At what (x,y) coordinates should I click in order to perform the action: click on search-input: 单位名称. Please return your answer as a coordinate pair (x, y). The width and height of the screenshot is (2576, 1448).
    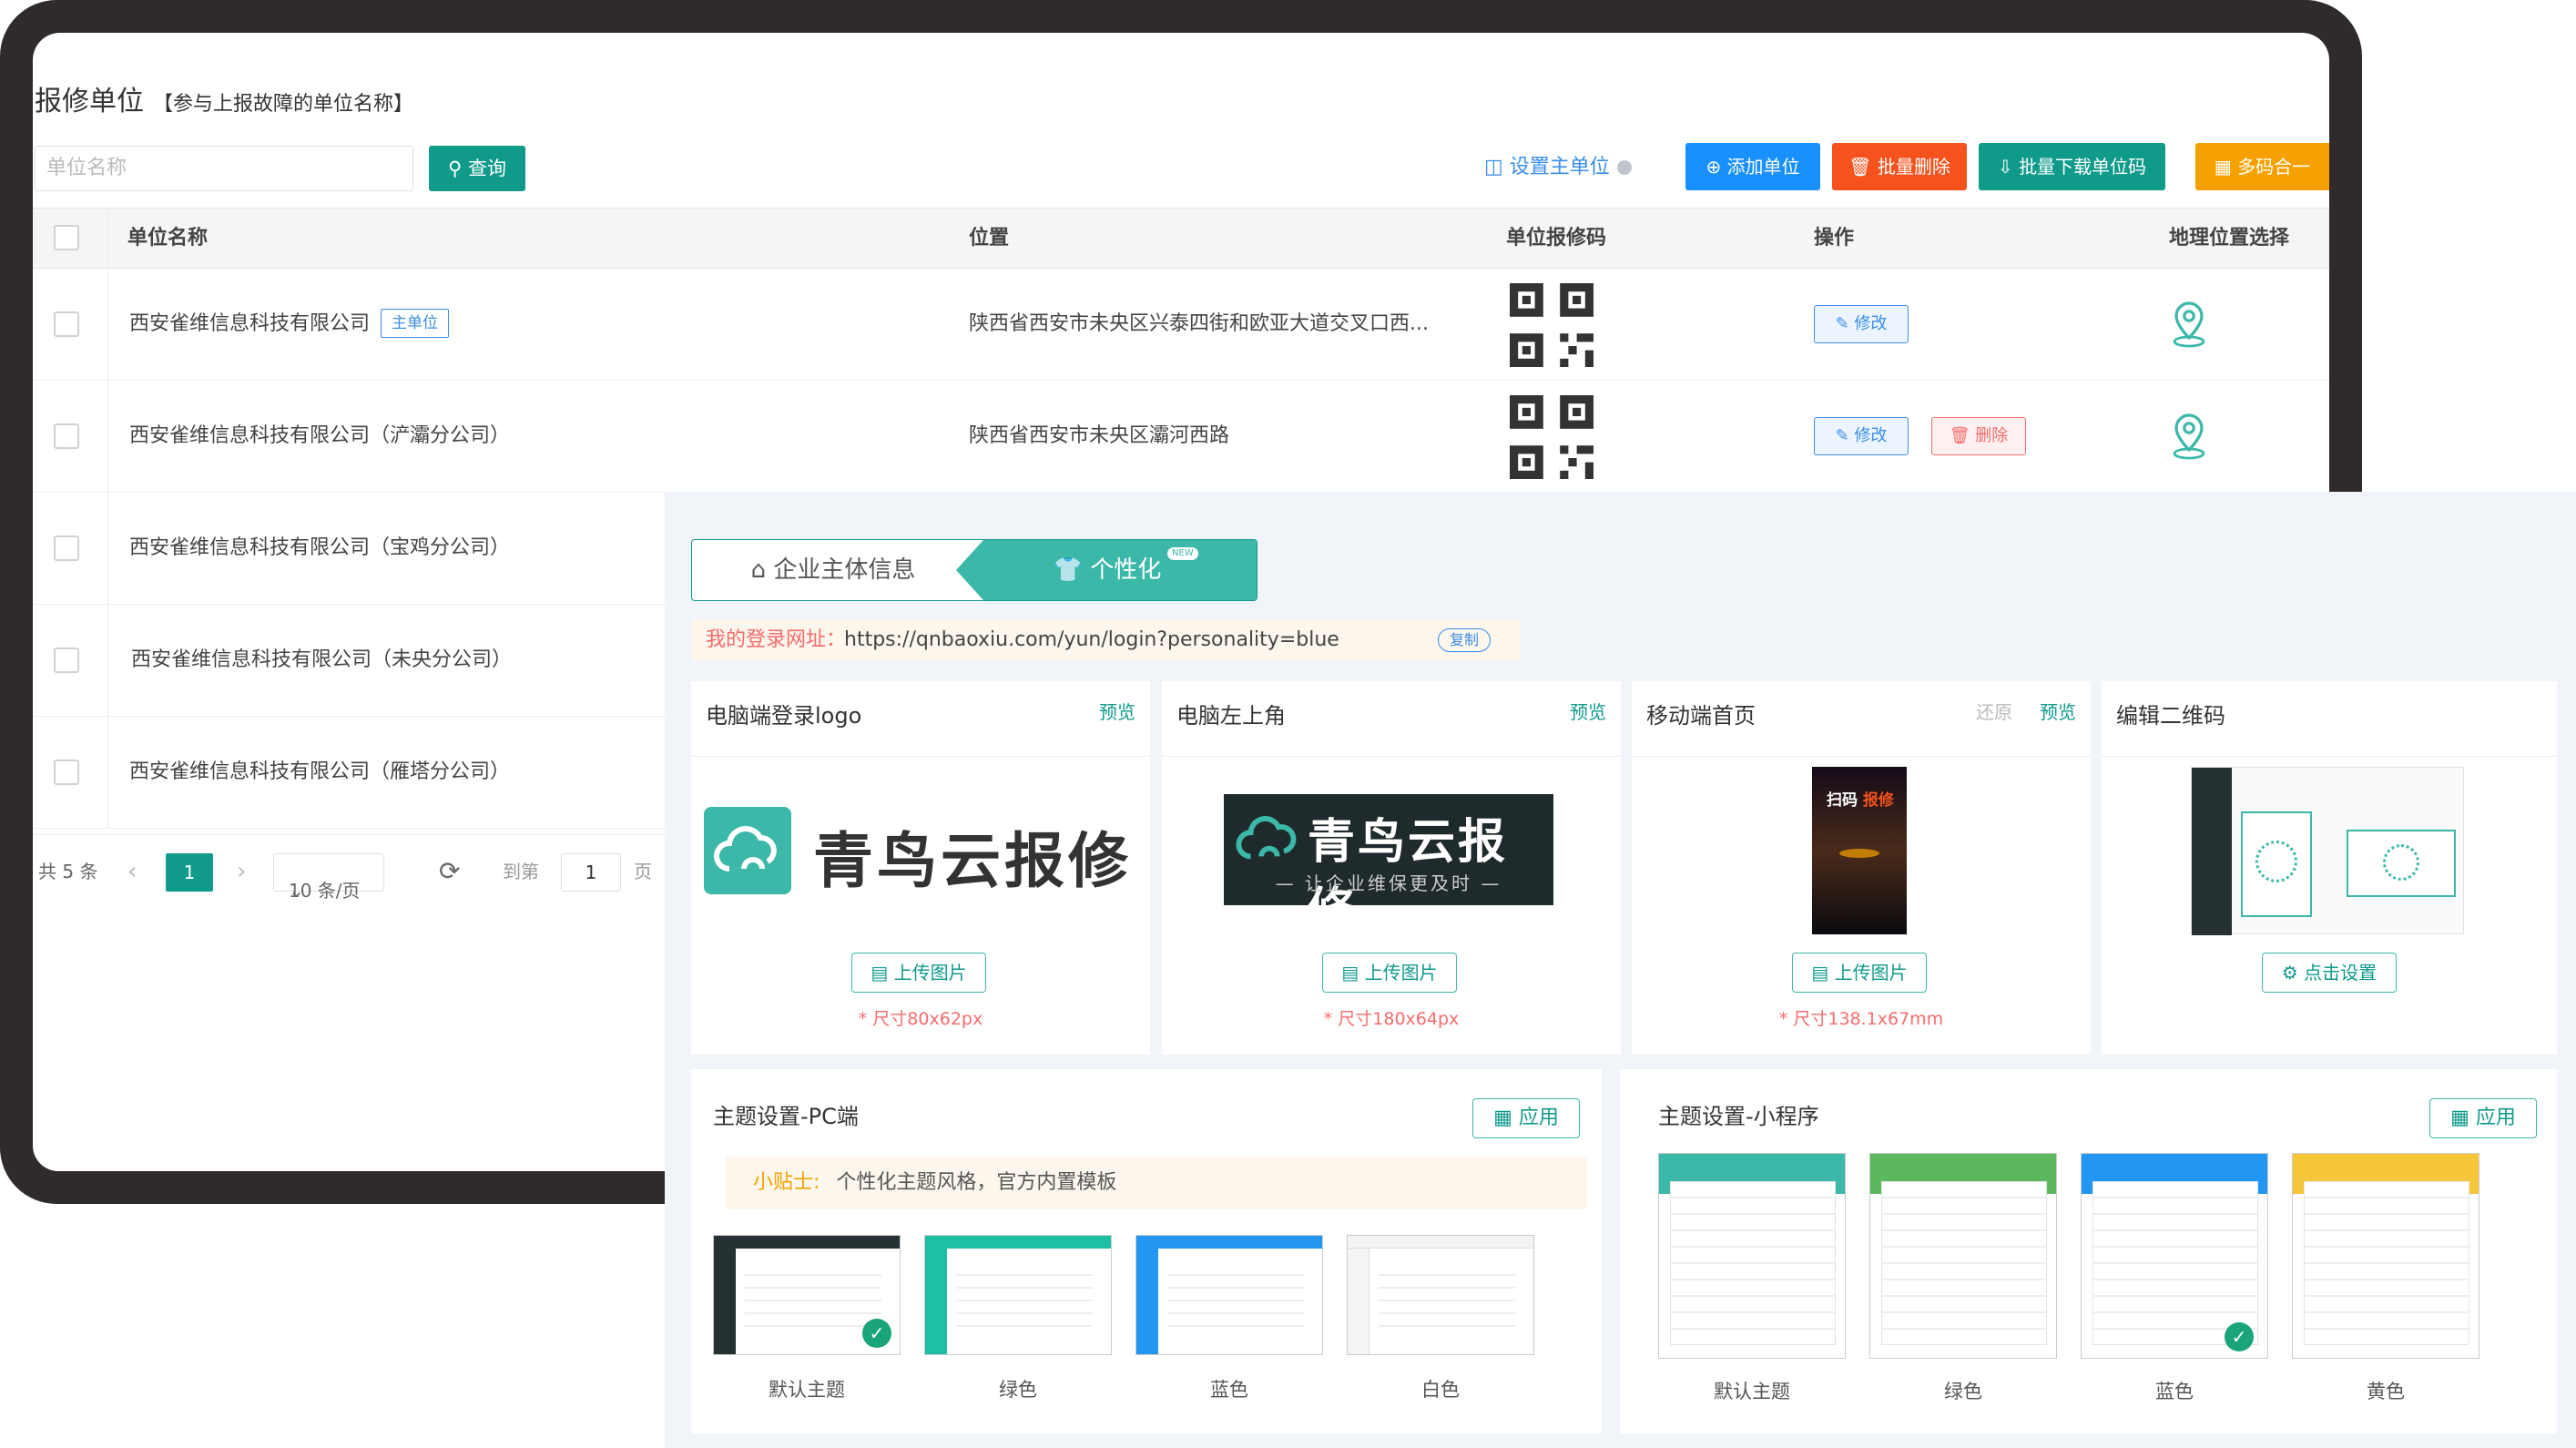
    Looking at the image, I should click on (224, 169).